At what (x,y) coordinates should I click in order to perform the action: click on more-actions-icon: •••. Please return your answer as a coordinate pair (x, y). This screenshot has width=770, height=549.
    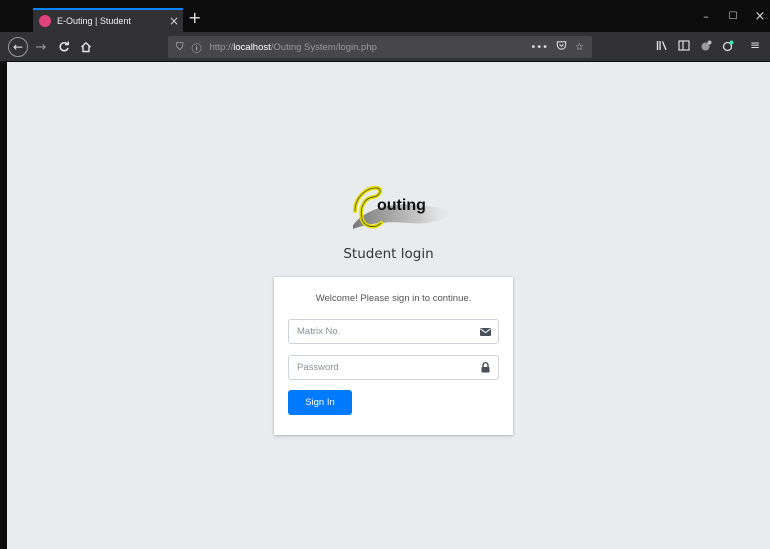
    Looking at the image, I should click on (539, 47).